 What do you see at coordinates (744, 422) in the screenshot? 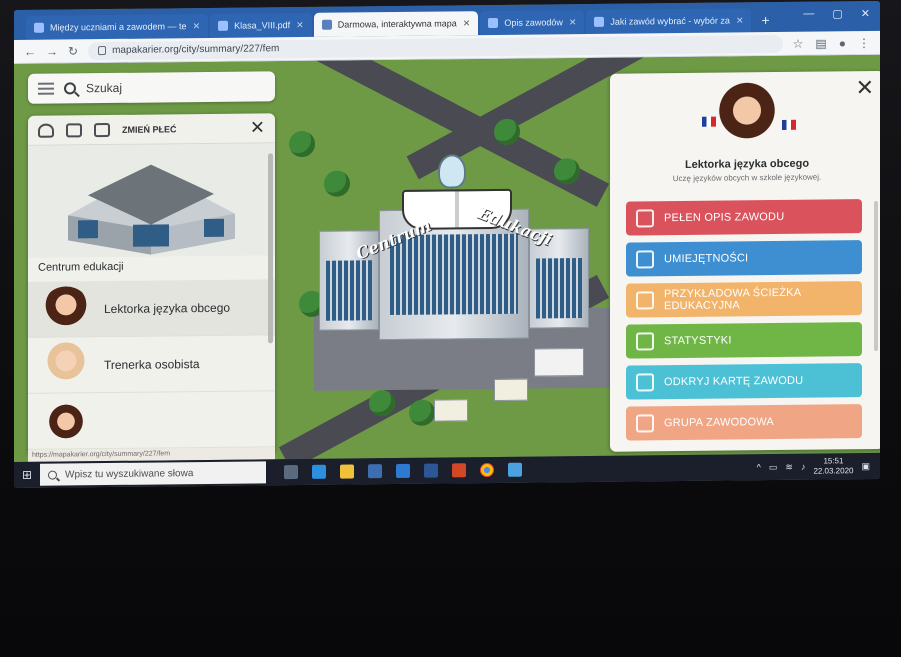
I see `professional-group-button: GRUPA ZAWODOWA` at bounding box center [744, 422].